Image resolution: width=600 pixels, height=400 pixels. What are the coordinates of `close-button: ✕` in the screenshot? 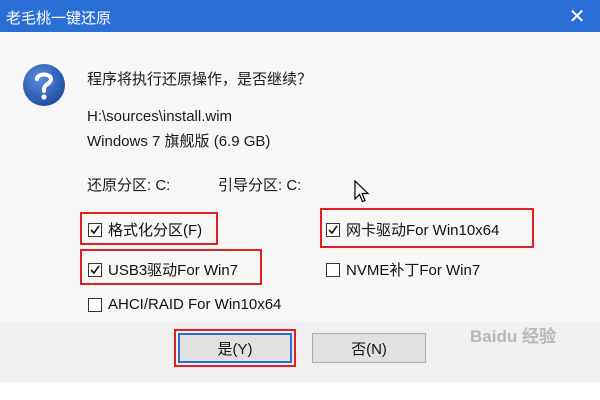 It's located at (577, 16).